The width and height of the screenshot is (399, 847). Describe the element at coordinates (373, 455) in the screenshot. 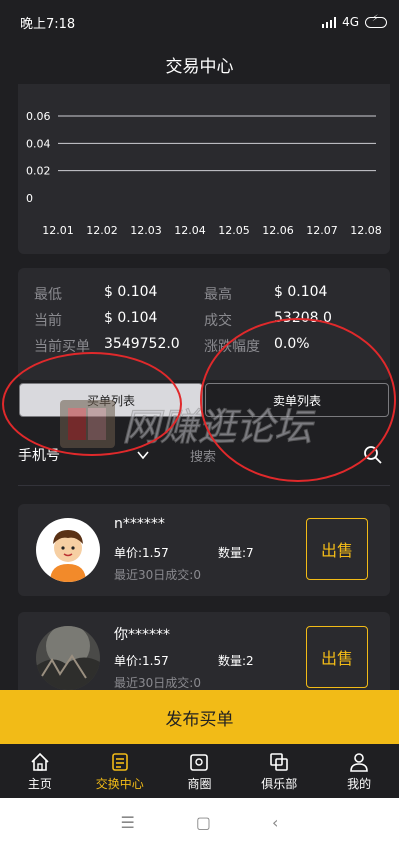

I see `search-icon` at that location.